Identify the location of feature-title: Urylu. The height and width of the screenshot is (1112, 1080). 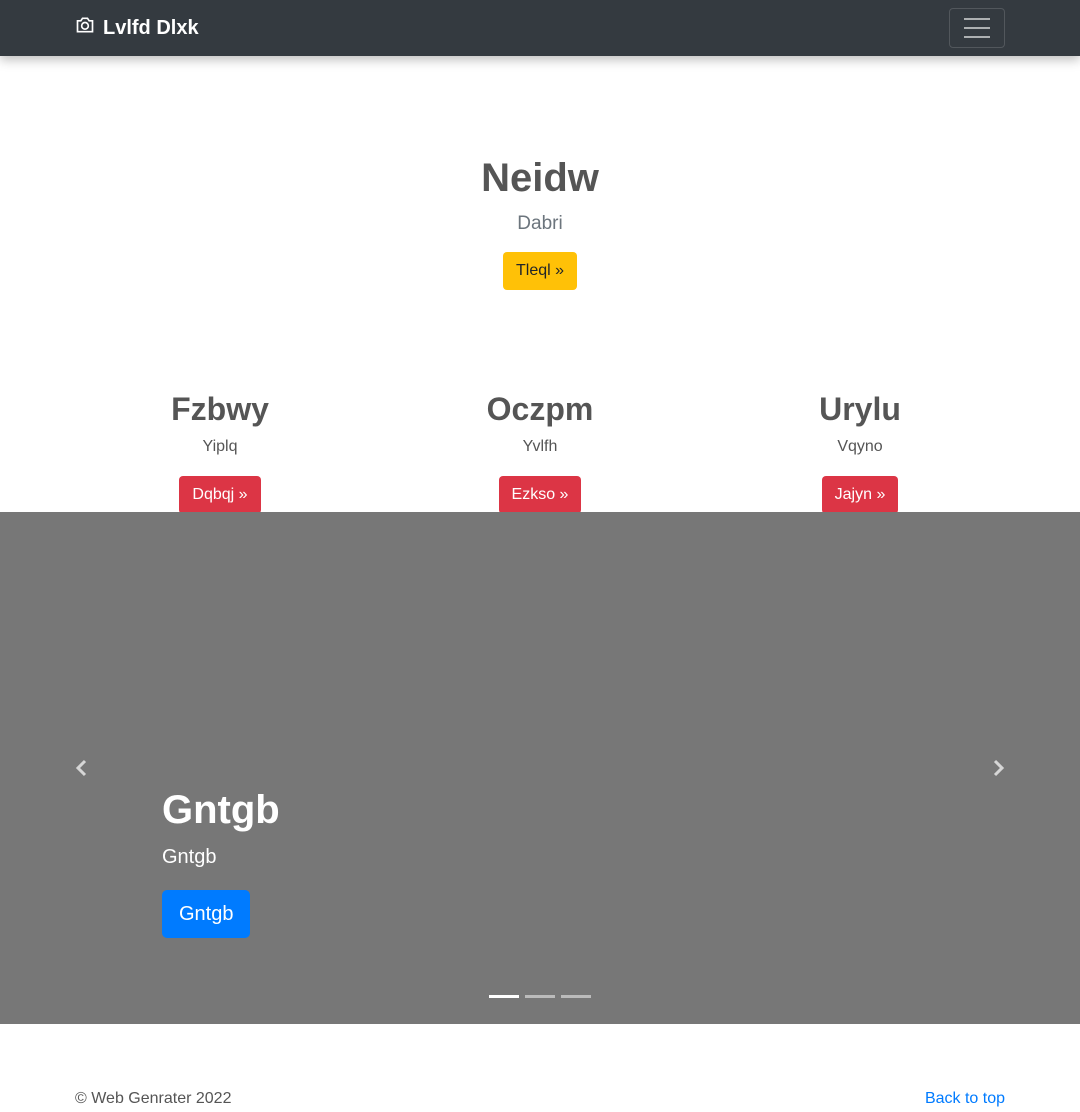
(860, 409).